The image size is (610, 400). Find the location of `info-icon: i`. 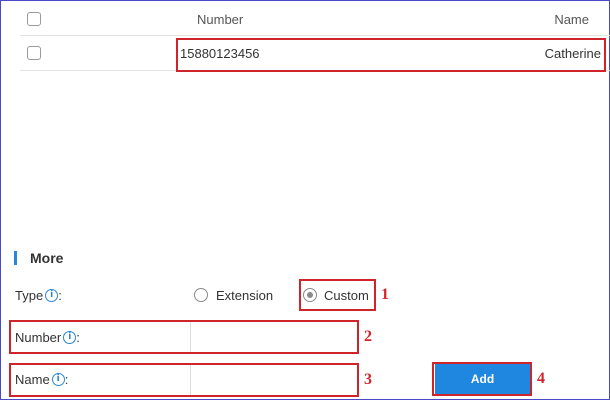

info-icon: i is located at coordinates (52, 295).